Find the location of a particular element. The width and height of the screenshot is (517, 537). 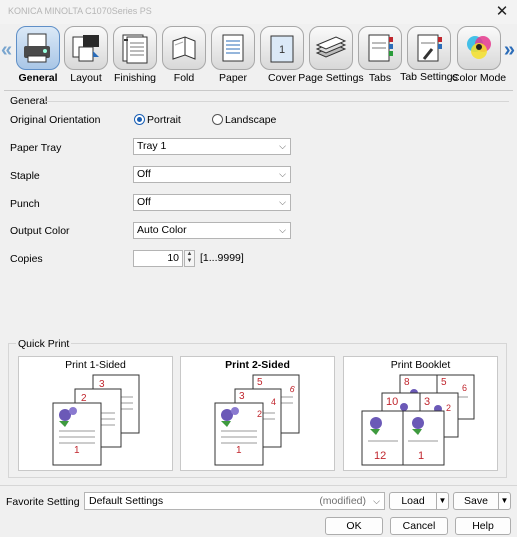

punch-value: Off is located at coordinates (144, 202).